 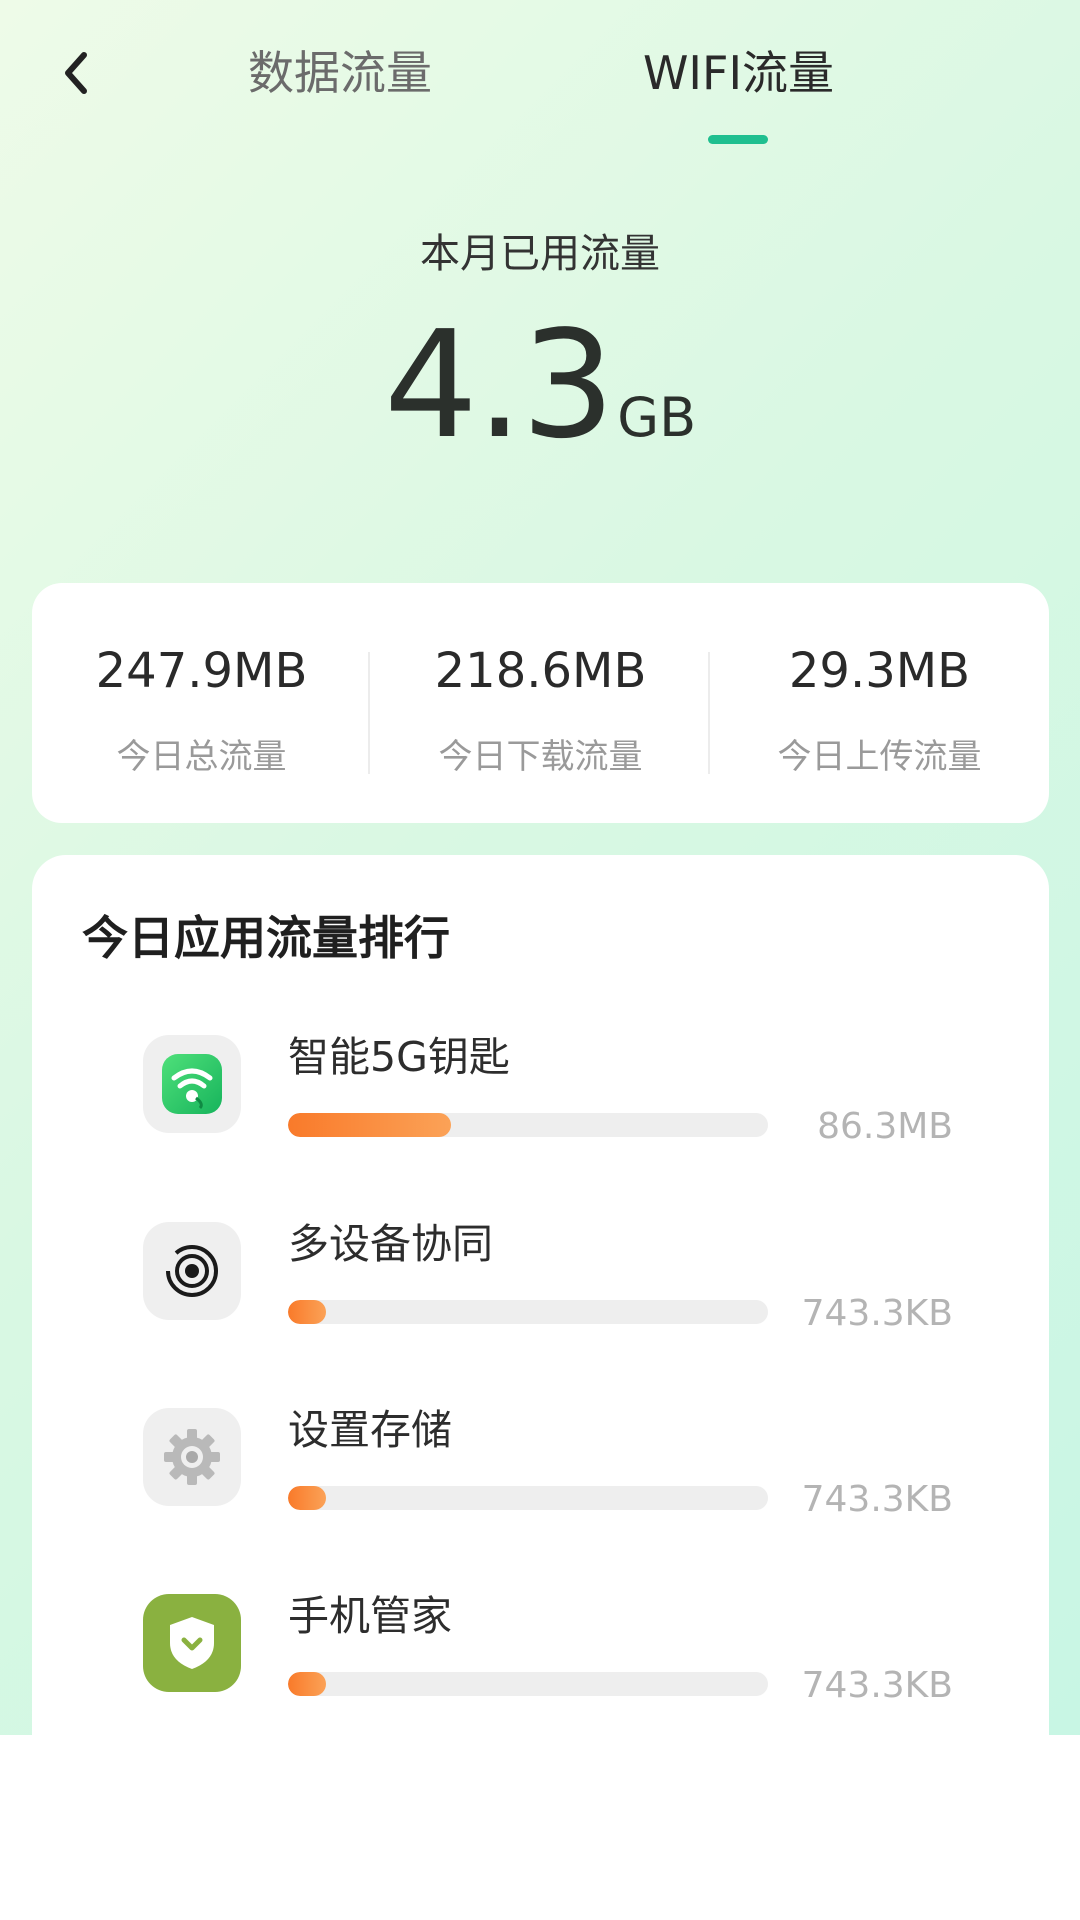 I want to click on wifi-key-icon, so click(x=192, y=1084).